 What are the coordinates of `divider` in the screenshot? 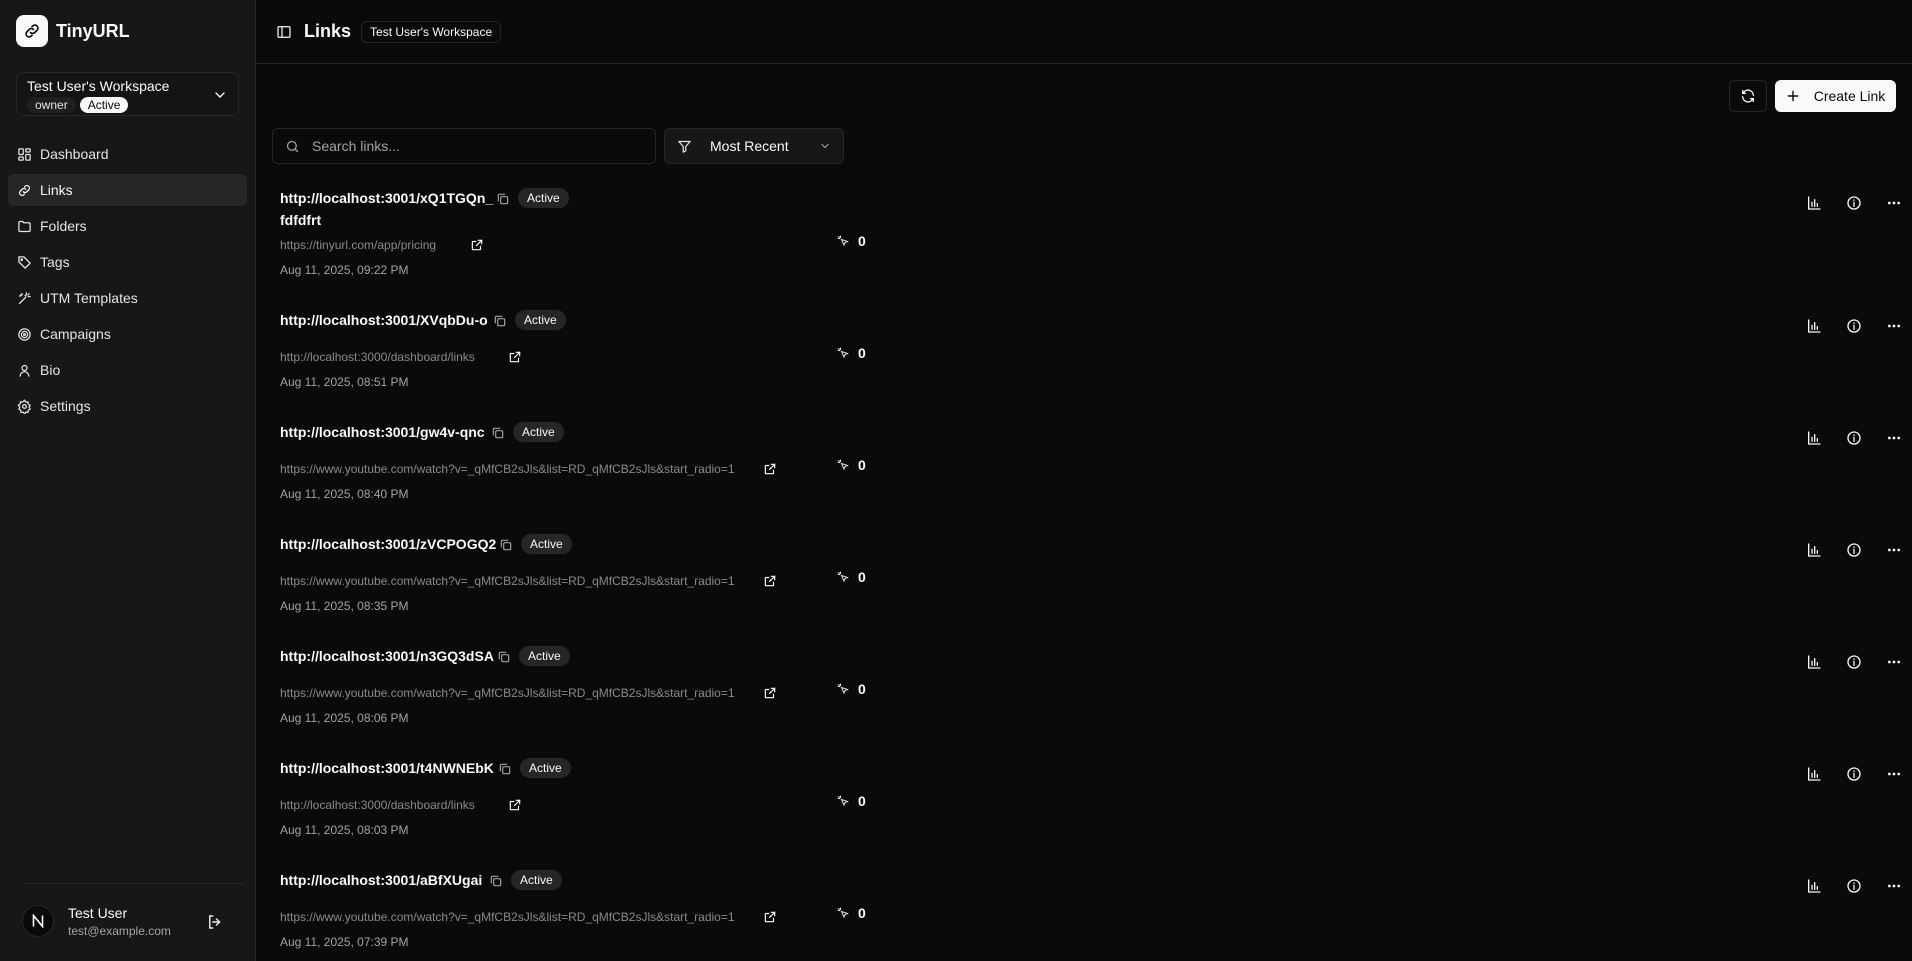 It's located at (134, 883).